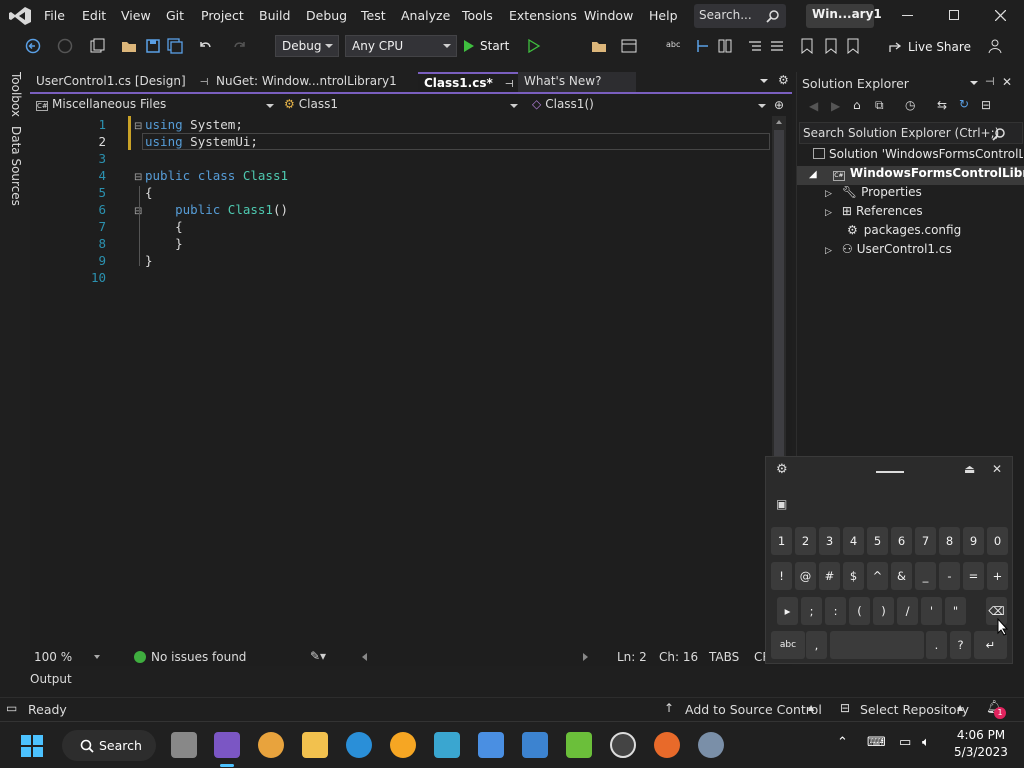 This screenshot has width=1024, height=768. I want to click on start-button: Start, so click(486, 46).